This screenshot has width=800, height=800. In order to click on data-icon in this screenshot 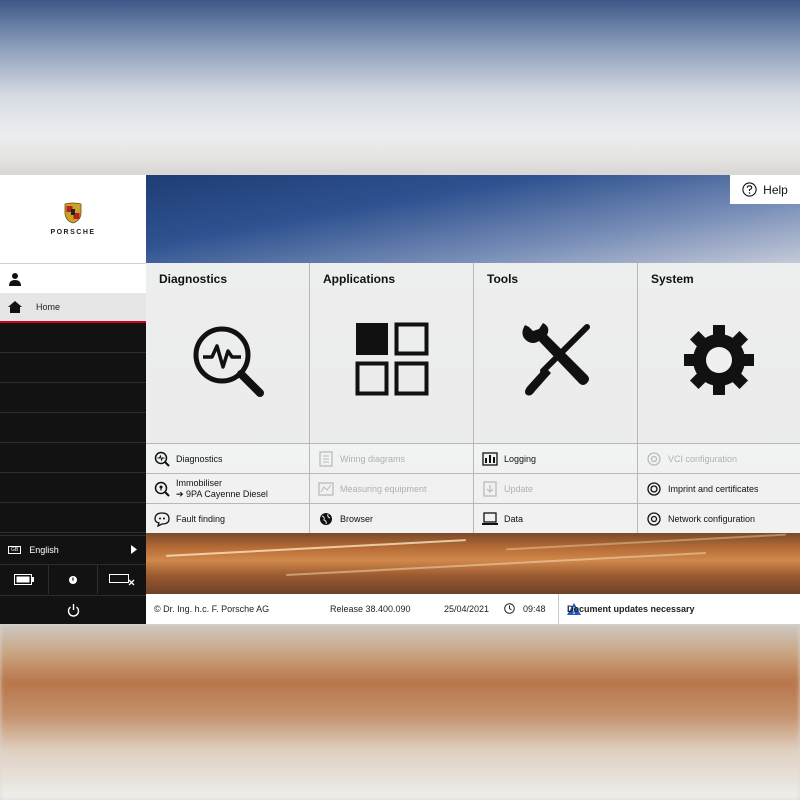, I will do `click(490, 518)`.